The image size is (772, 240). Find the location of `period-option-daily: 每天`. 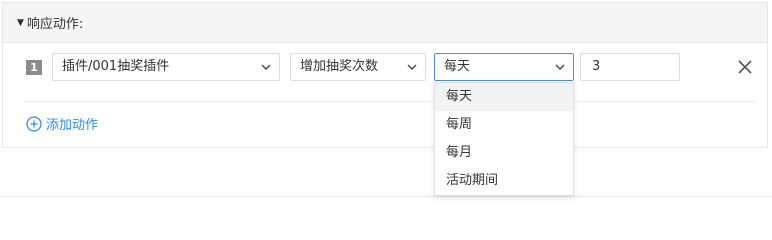

period-option-daily: 每天 is located at coordinates (504, 97).